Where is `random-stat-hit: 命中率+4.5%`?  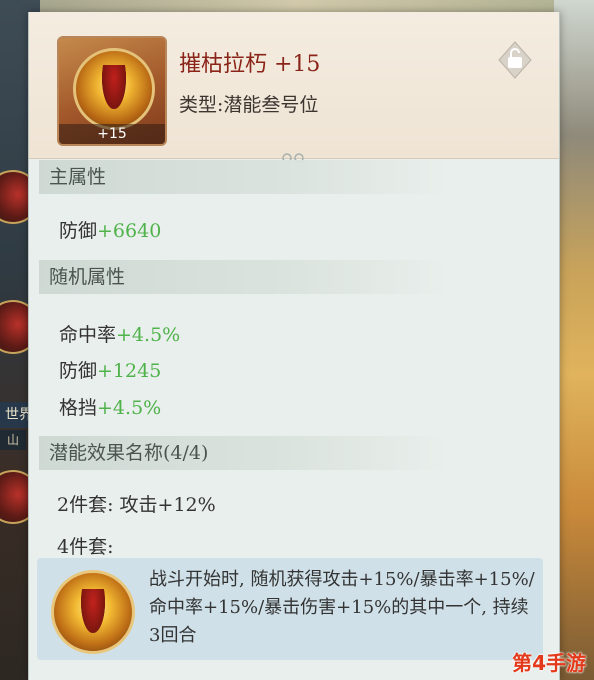
random-stat-hit: 命中率+4.5% is located at coordinates (119, 333).